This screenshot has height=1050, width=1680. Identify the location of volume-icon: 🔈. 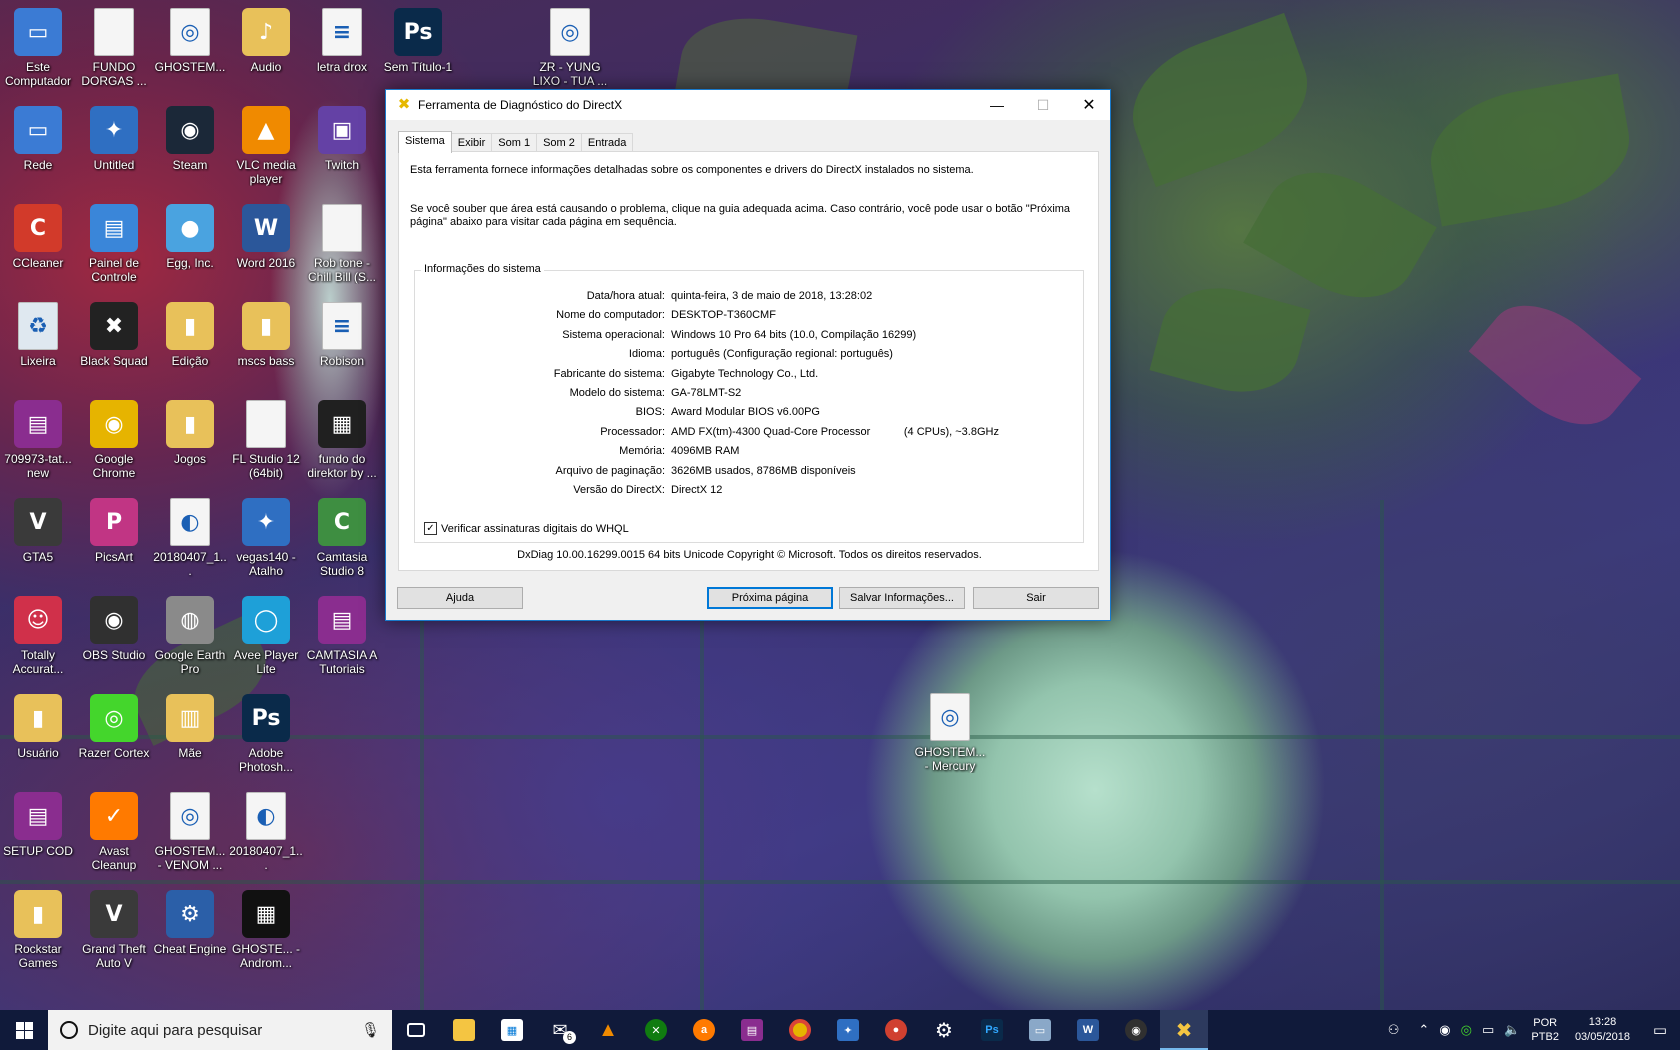
(1512, 1030).